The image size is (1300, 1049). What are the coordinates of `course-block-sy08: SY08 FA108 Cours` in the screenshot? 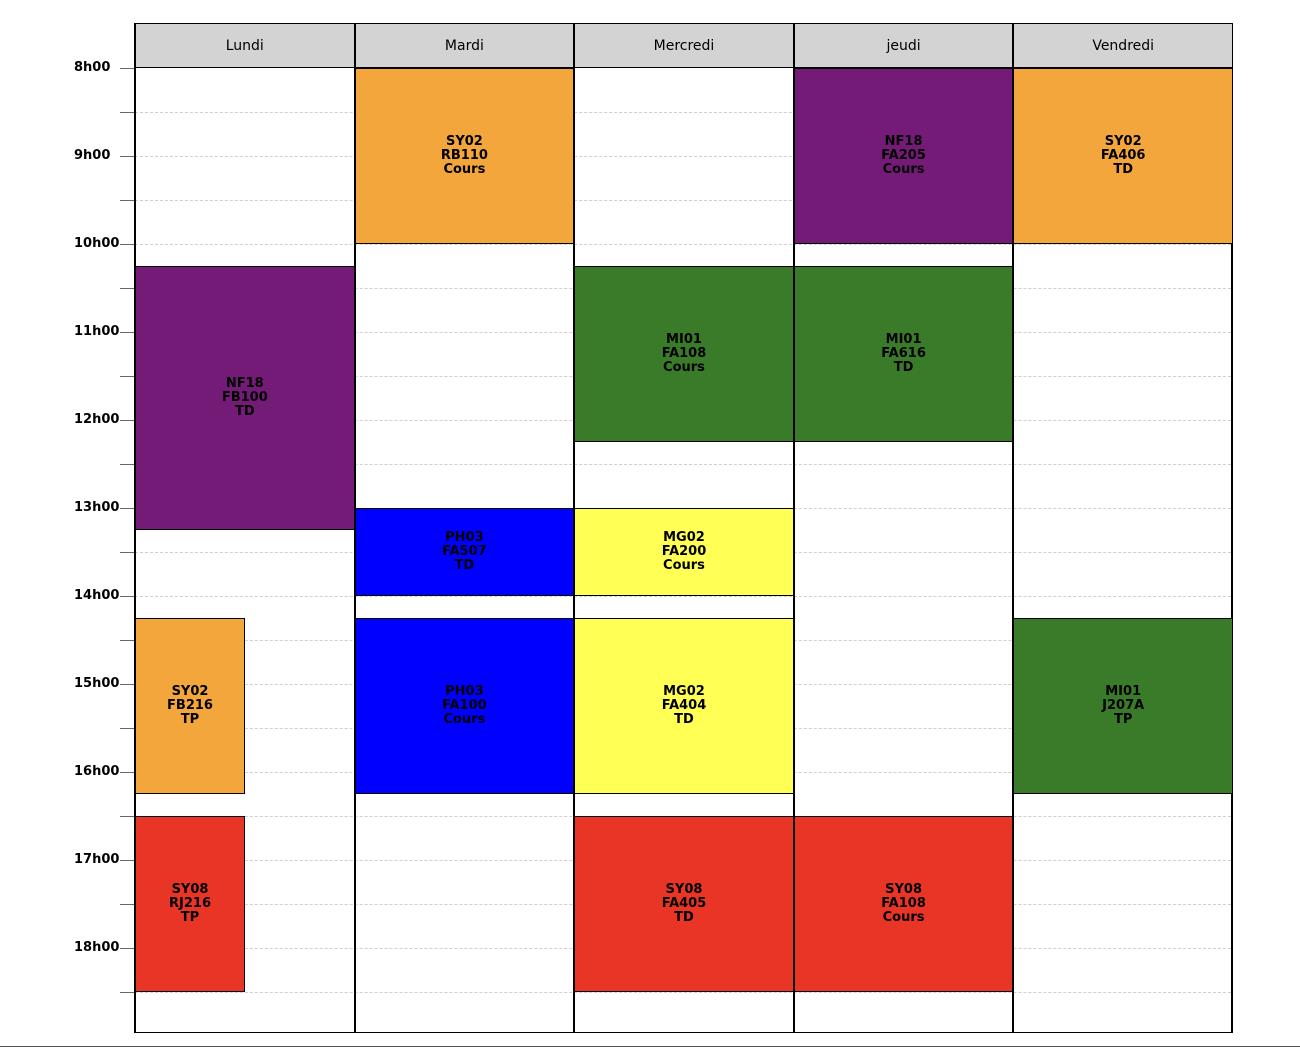 It's located at (903, 904).